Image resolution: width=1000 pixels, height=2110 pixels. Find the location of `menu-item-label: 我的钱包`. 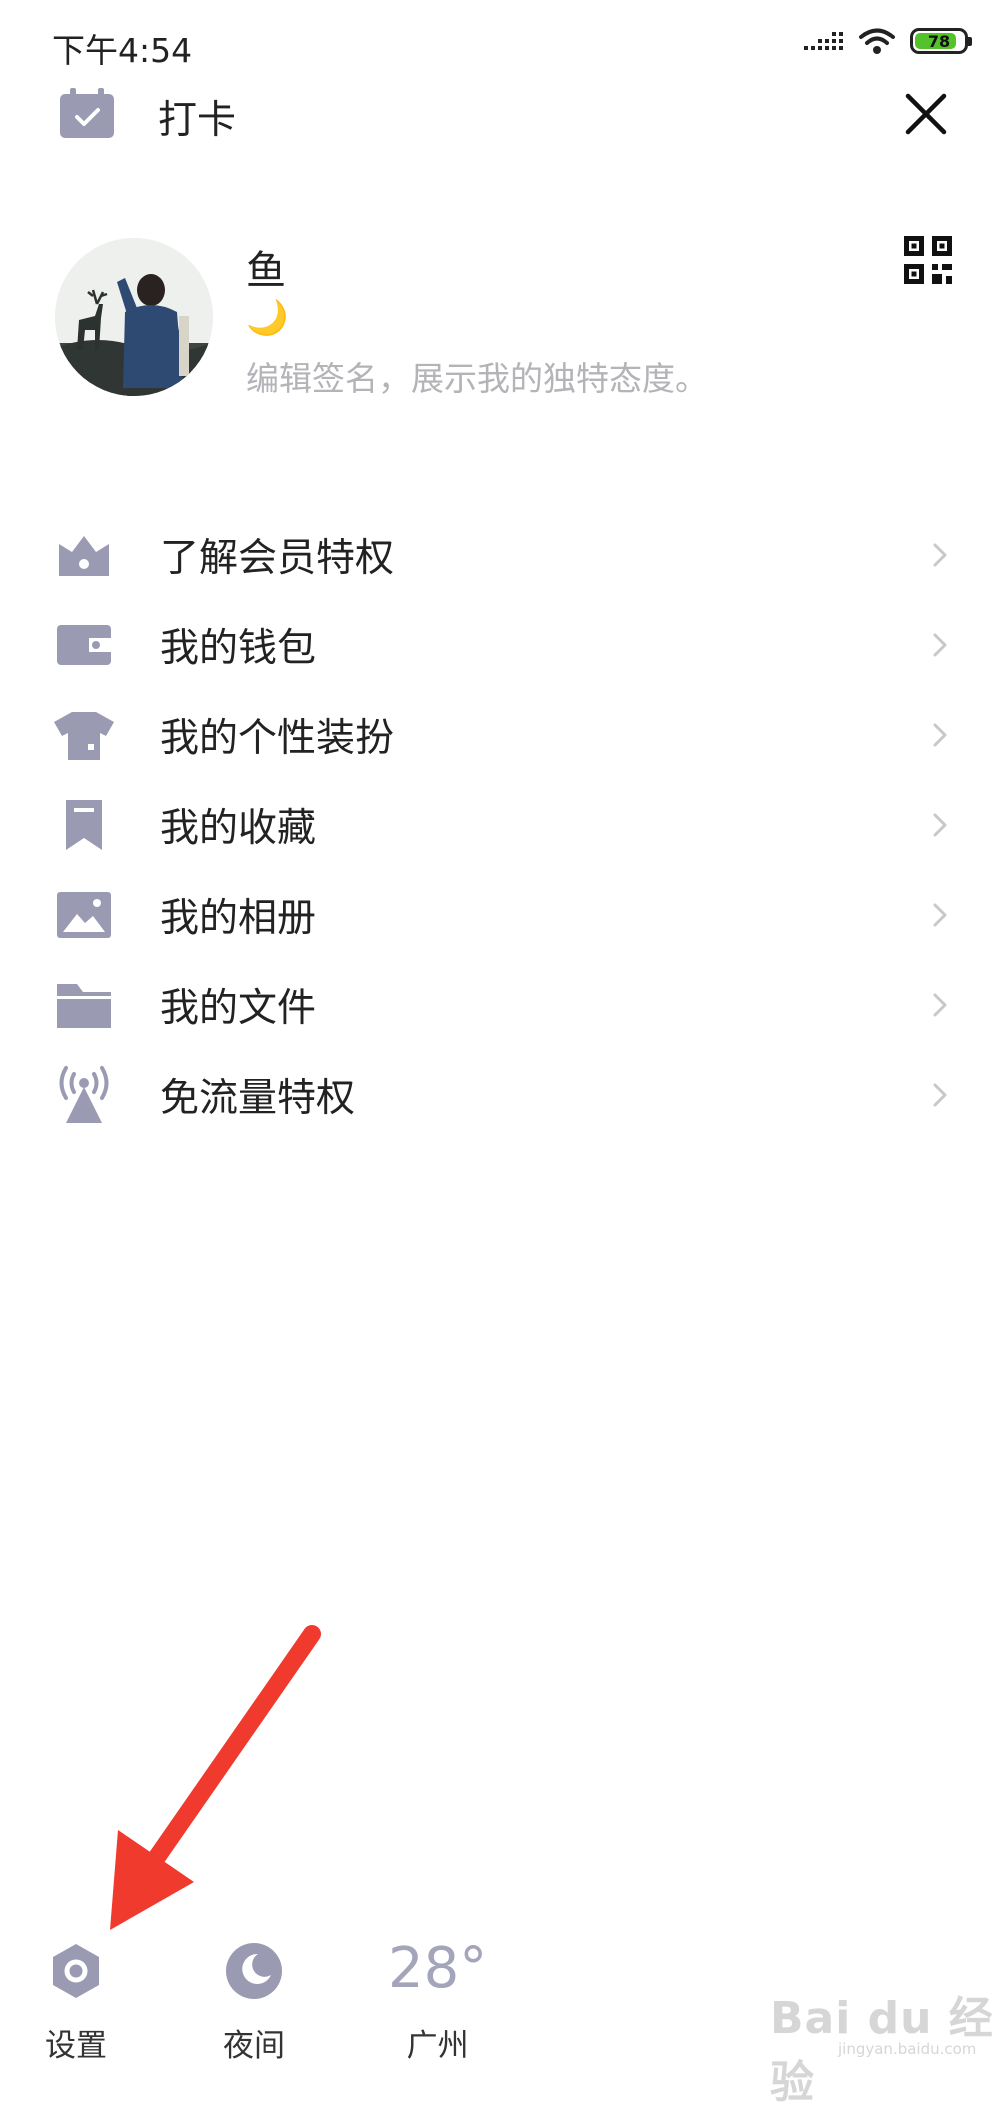

menu-item-label: 我的钱包 is located at coordinates (238, 648).